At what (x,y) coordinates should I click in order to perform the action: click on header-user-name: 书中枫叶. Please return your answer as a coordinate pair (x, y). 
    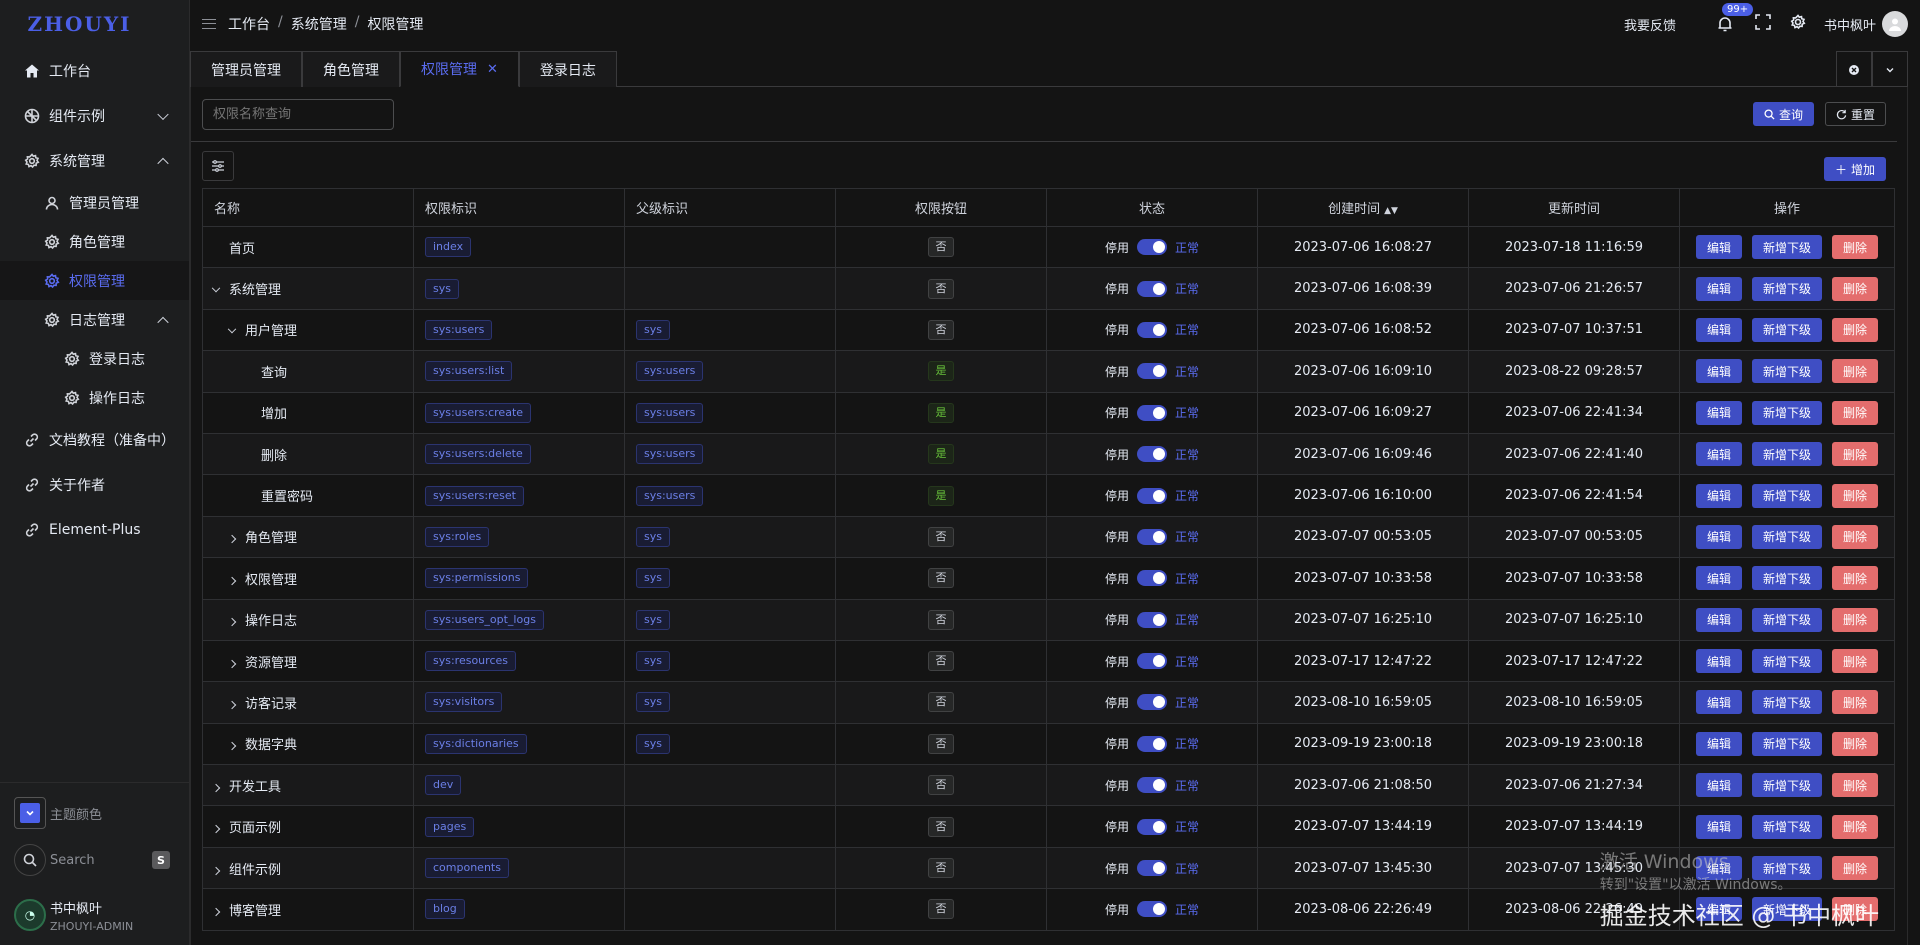
    Looking at the image, I should click on (1850, 24).